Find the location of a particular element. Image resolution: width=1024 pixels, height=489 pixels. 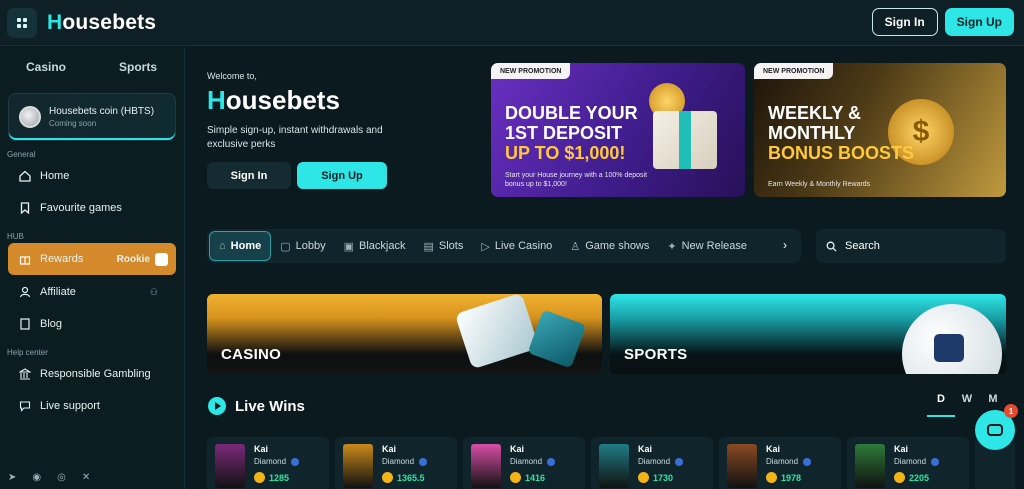

win-card: Kai Diamond 1730 is located at coordinates (652, 463).